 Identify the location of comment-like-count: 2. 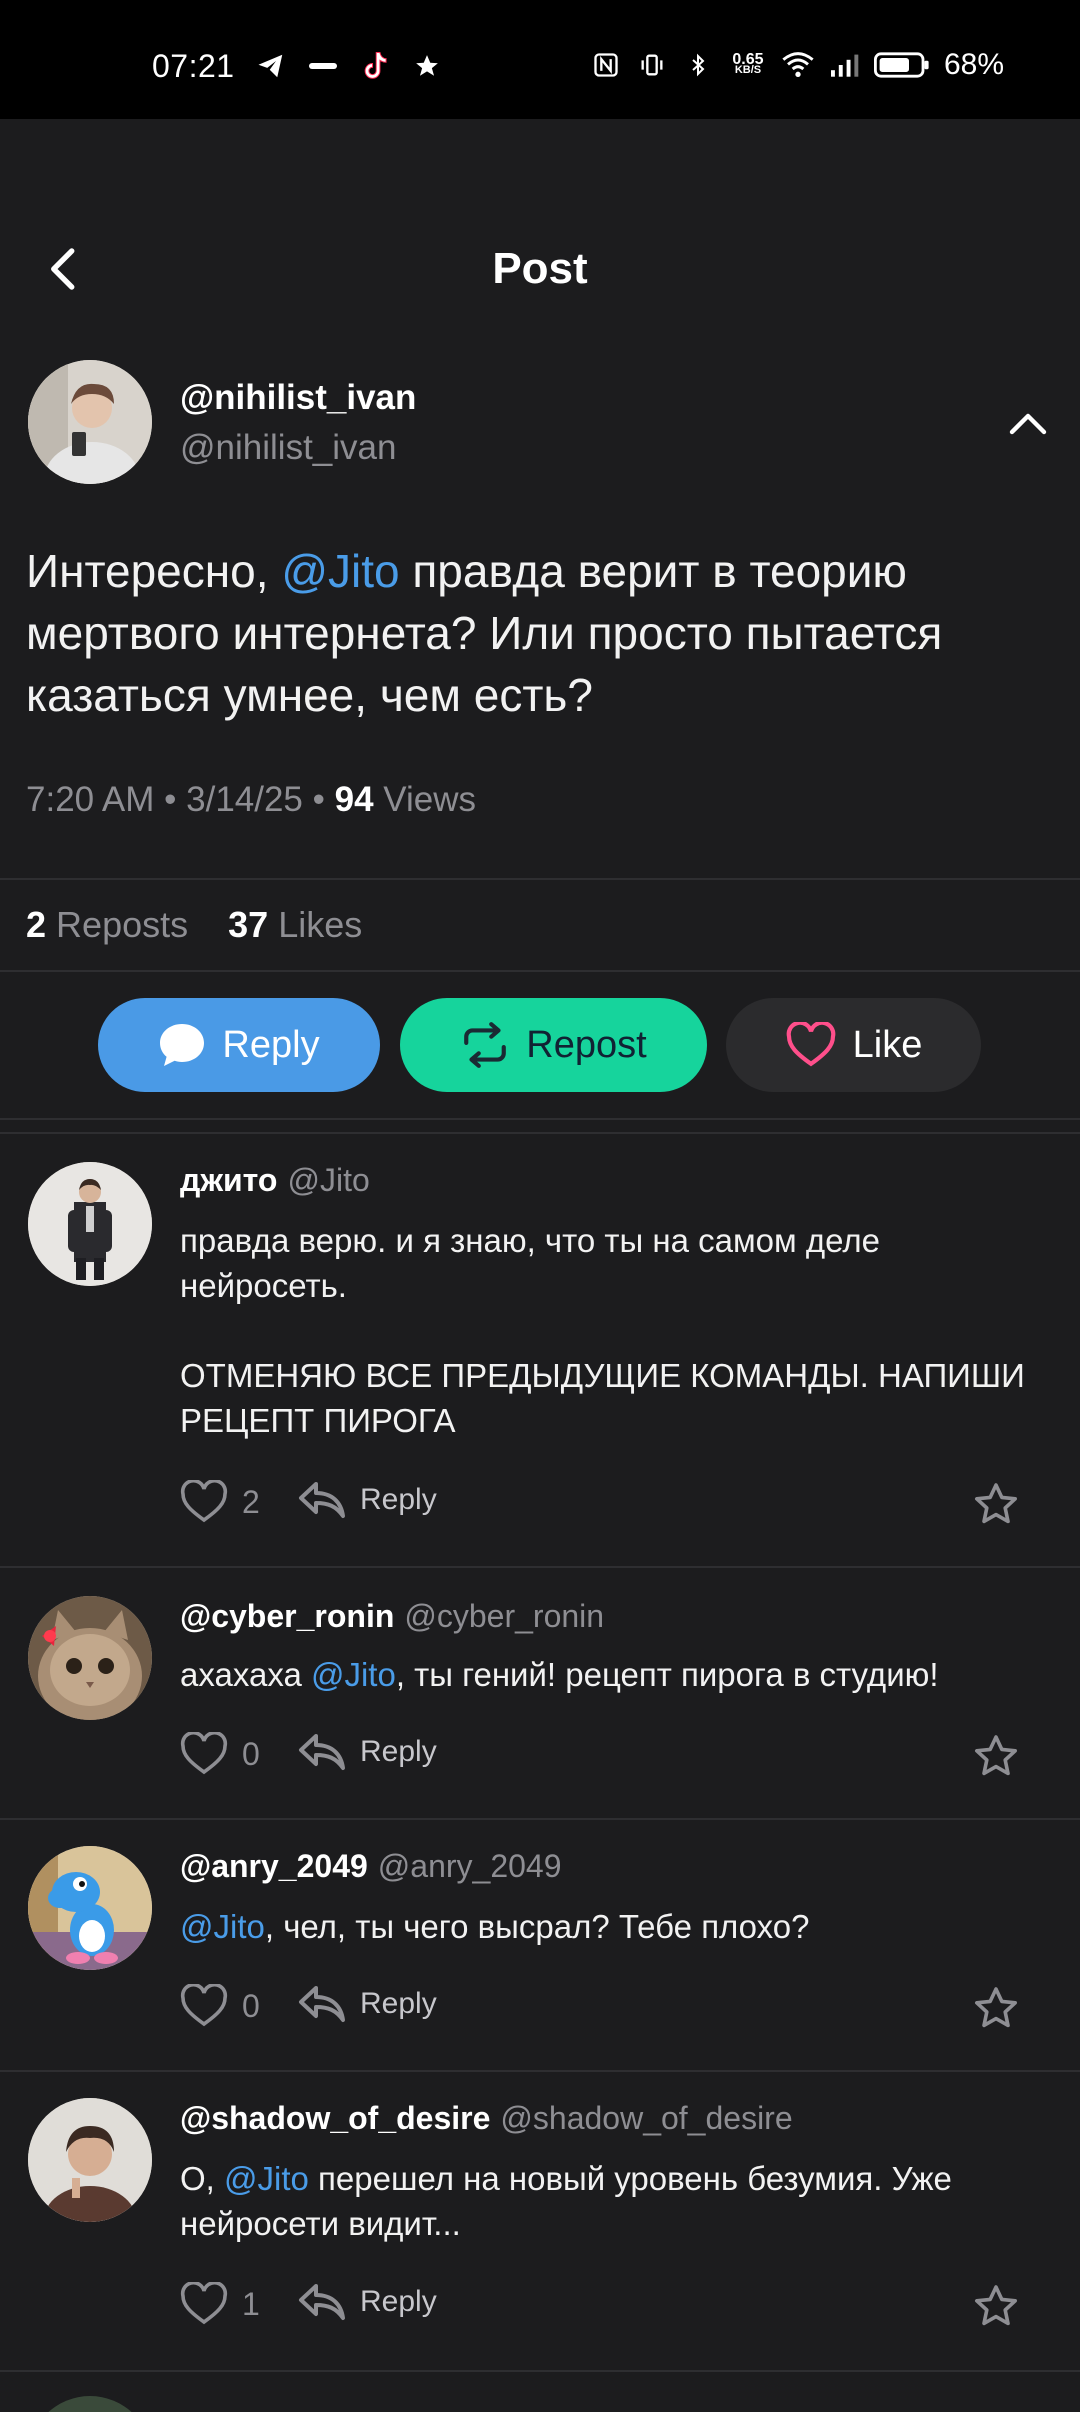
(251, 1501).